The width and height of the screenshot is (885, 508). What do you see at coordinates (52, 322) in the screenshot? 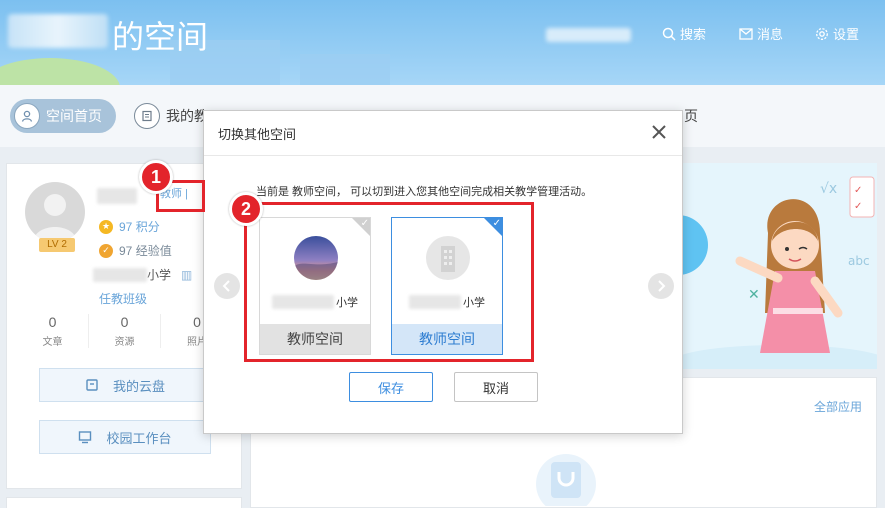
I see `count-articles-value: 0` at bounding box center [52, 322].